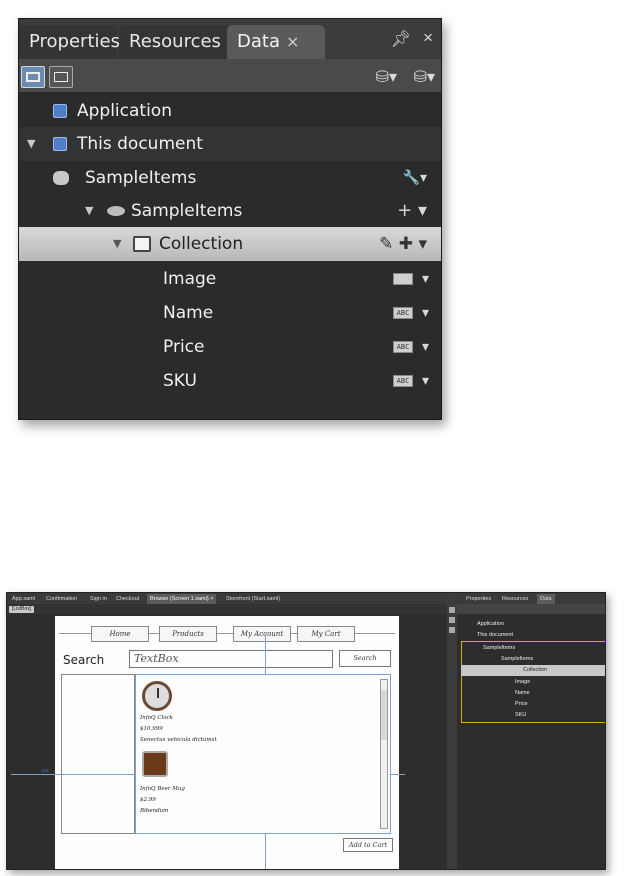  What do you see at coordinates (253, 599) in the screenshot?
I see `doc-tab-storefront: Storefront (Start.xaml)` at bounding box center [253, 599].